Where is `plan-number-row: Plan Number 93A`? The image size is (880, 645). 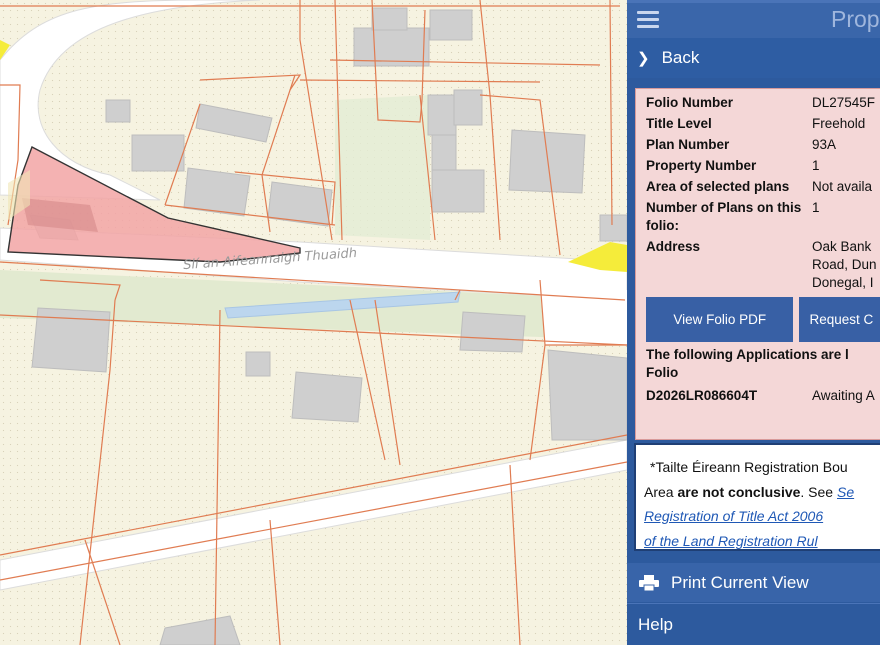 plan-number-row: Plan Number 93A is located at coordinates (741, 144).